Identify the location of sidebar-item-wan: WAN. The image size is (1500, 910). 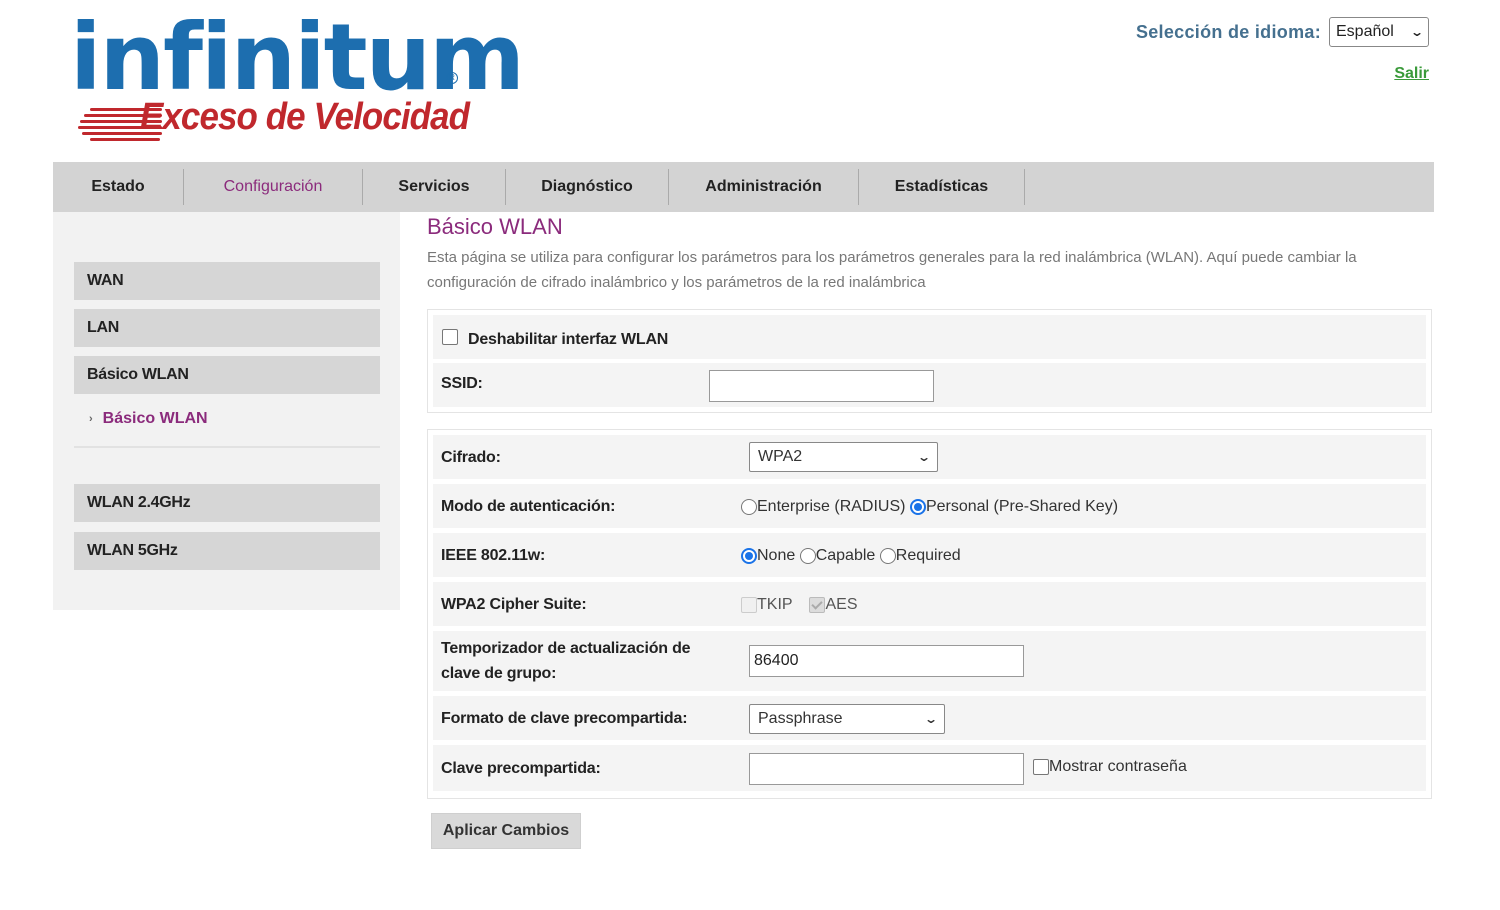
(227, 281).